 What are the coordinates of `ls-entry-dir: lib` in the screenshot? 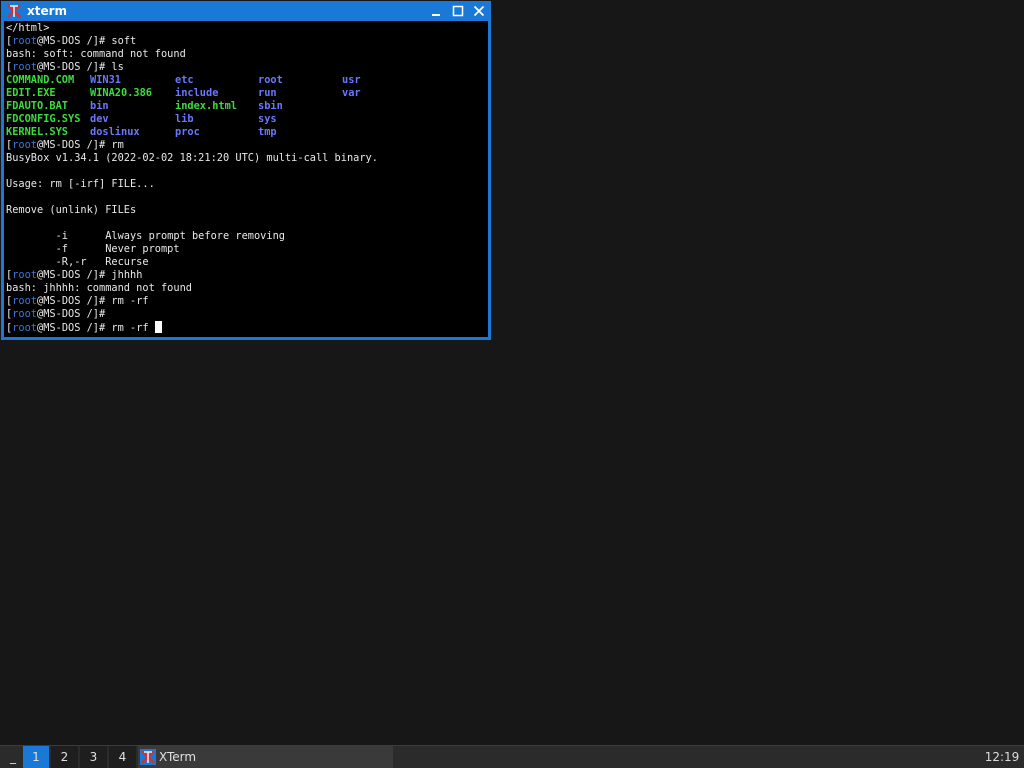 It's located at (184, 119).